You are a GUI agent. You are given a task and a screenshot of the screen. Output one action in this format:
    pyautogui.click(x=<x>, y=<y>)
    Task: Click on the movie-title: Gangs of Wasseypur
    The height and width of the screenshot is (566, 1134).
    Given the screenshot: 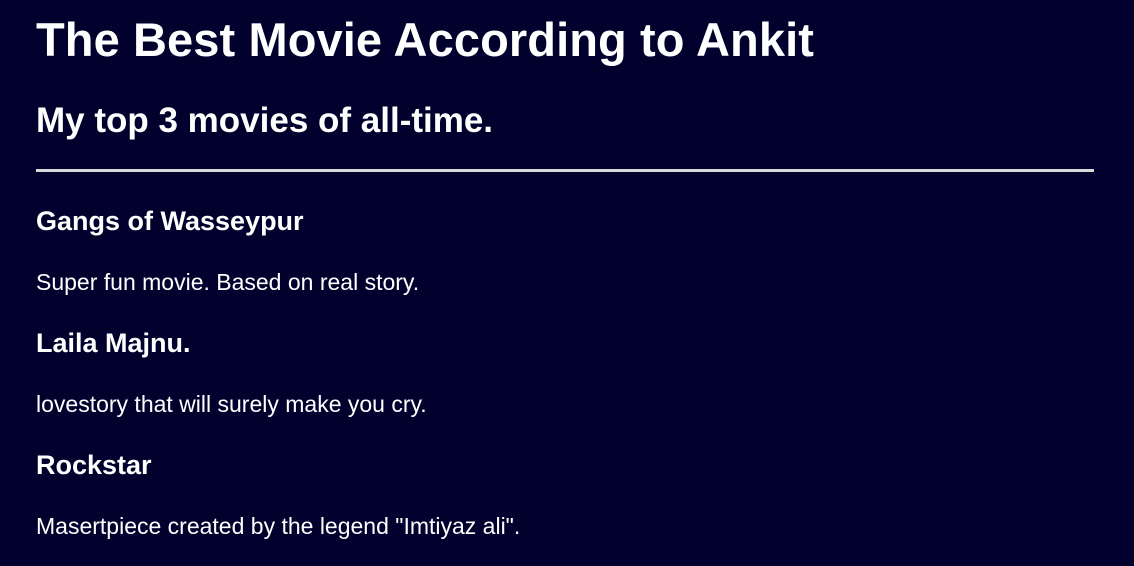 What is the action you would take?
    pyautogui.click(x=170, y=221)
    